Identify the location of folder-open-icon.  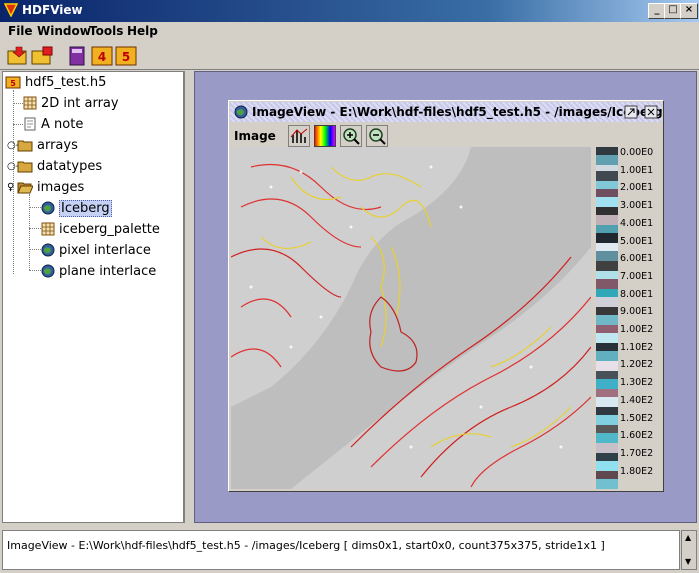
(25, 188).